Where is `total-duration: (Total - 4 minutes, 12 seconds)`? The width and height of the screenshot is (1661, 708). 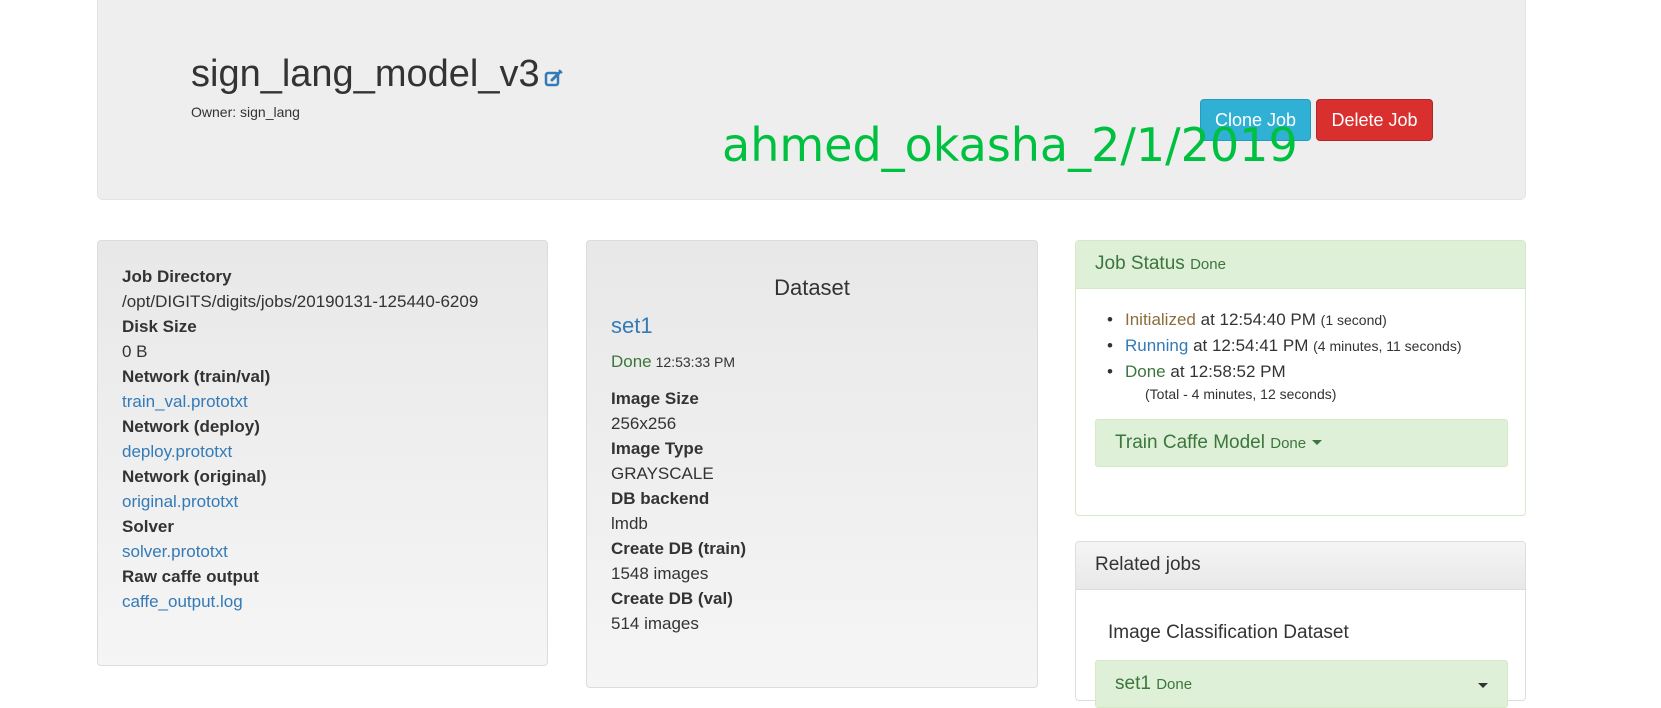 total-duration: (Total - 4 minutes, 12 seconds) is located at coordinates (1241, 394).